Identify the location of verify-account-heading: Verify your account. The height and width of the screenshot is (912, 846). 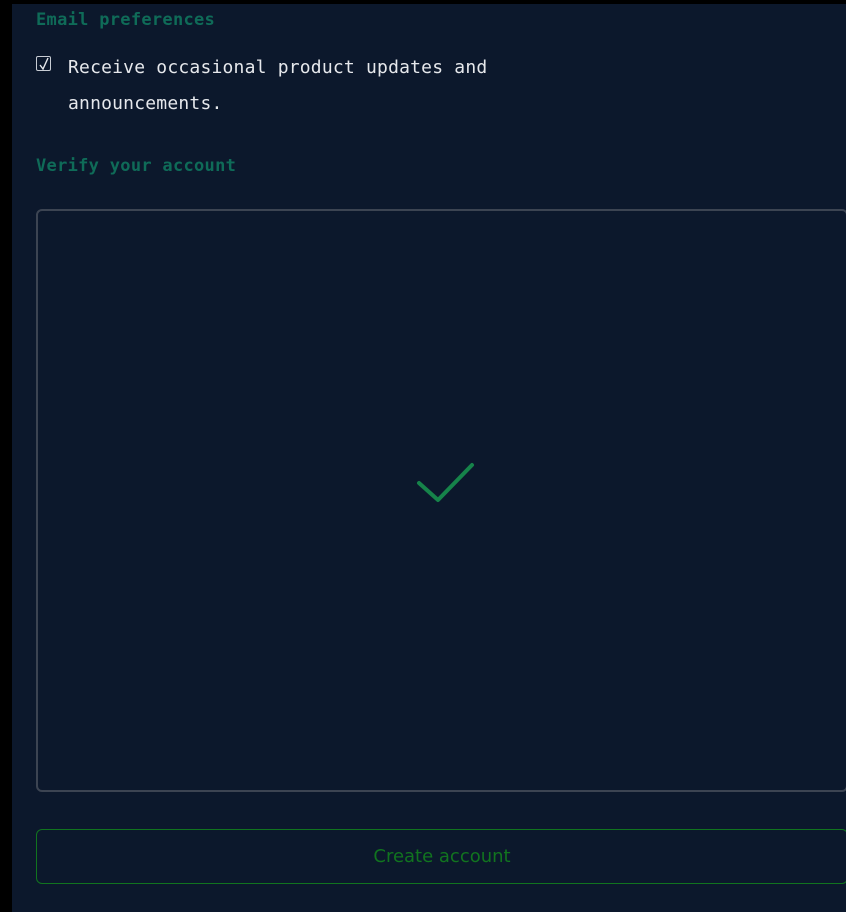
(136, 166).